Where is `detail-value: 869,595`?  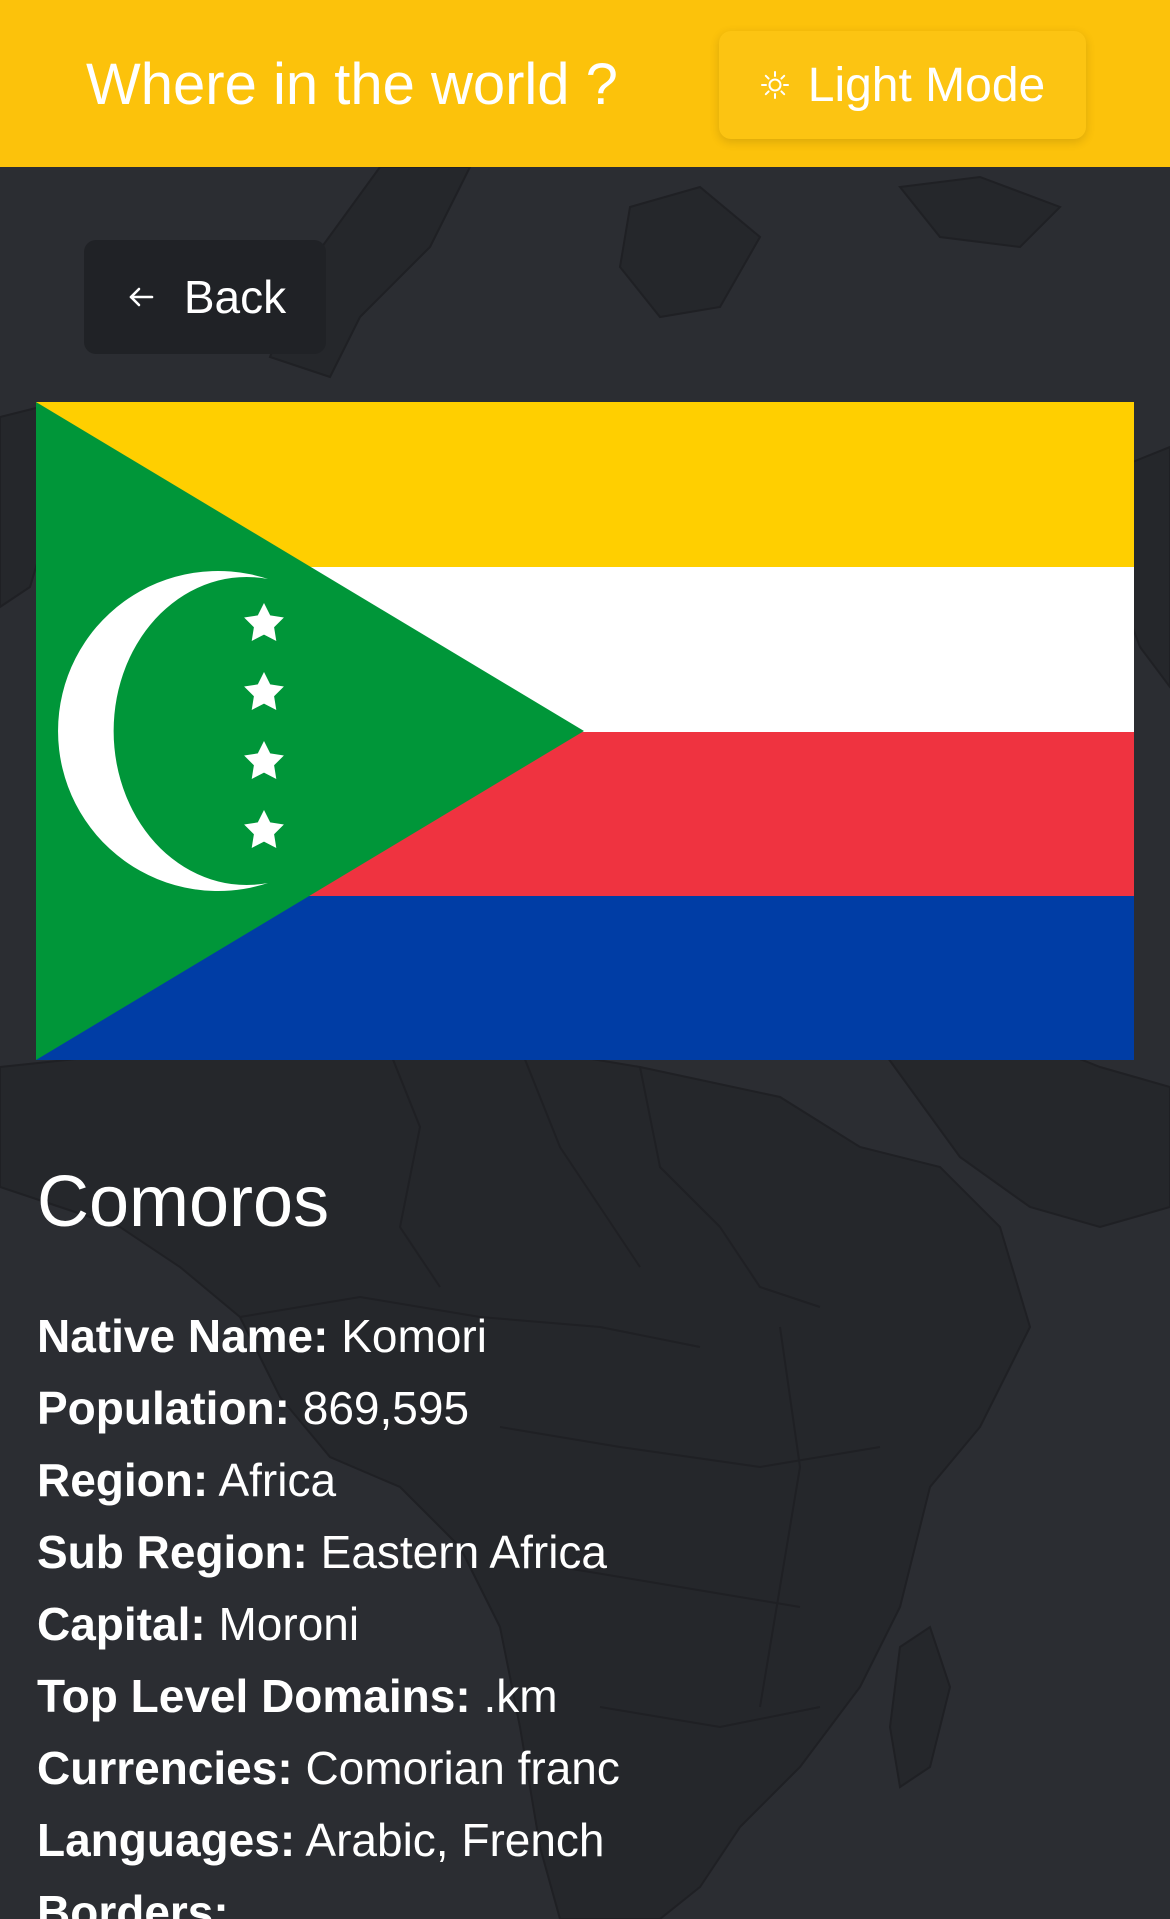
detail-value: 869,595 is located at coordinates (386, 1408).